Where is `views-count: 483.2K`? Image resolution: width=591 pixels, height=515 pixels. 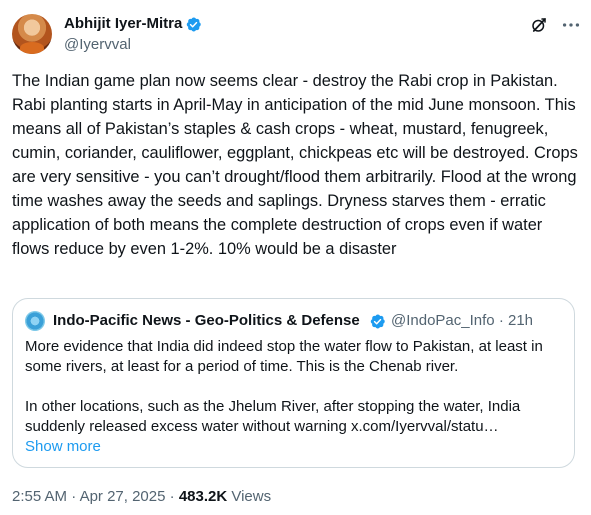 views-count: 483.2K is located at coordinates (203, 496).